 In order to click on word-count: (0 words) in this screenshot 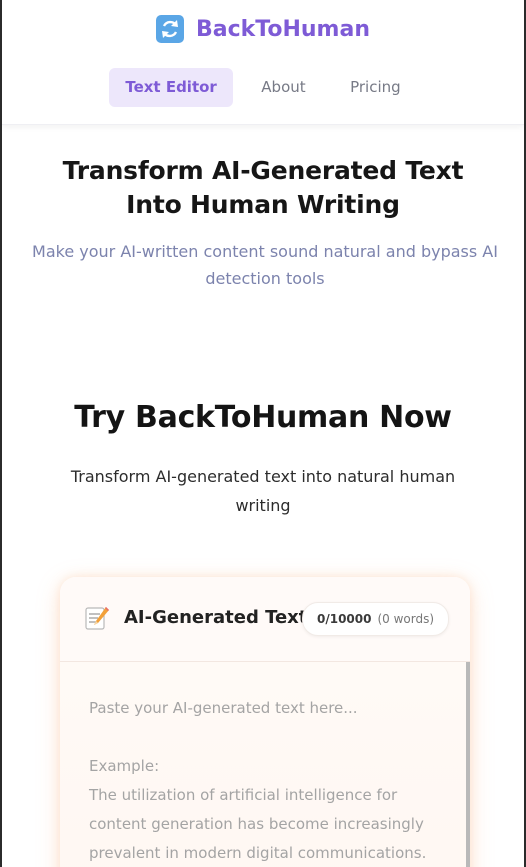, I will do `click(406, 619)`.